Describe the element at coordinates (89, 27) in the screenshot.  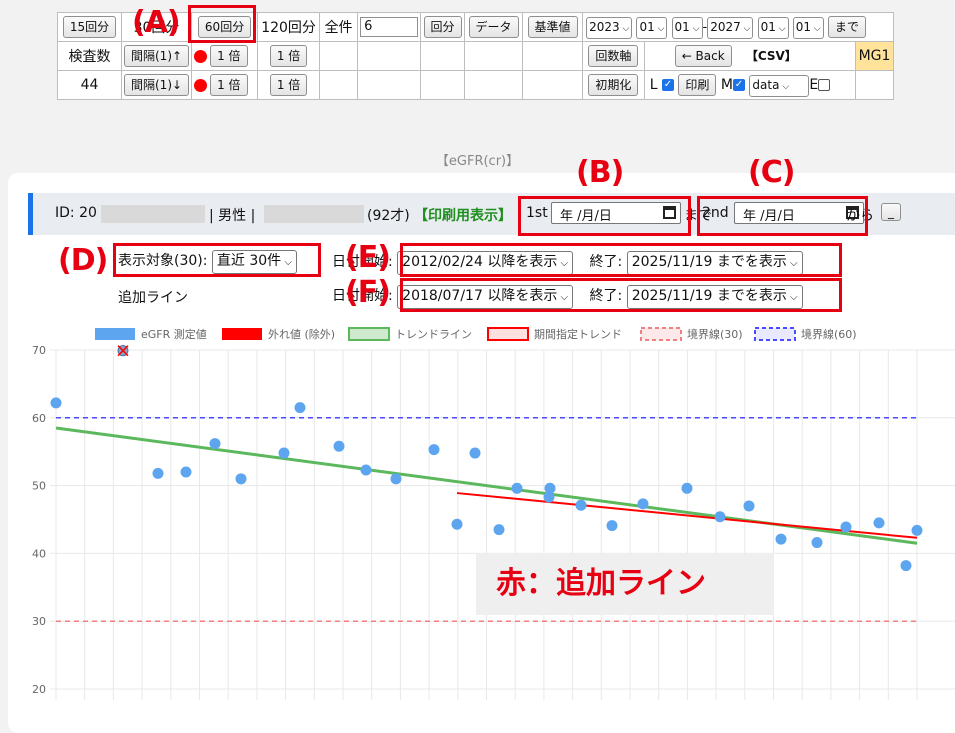
I see `btn-15-times: 15回分` at that location.